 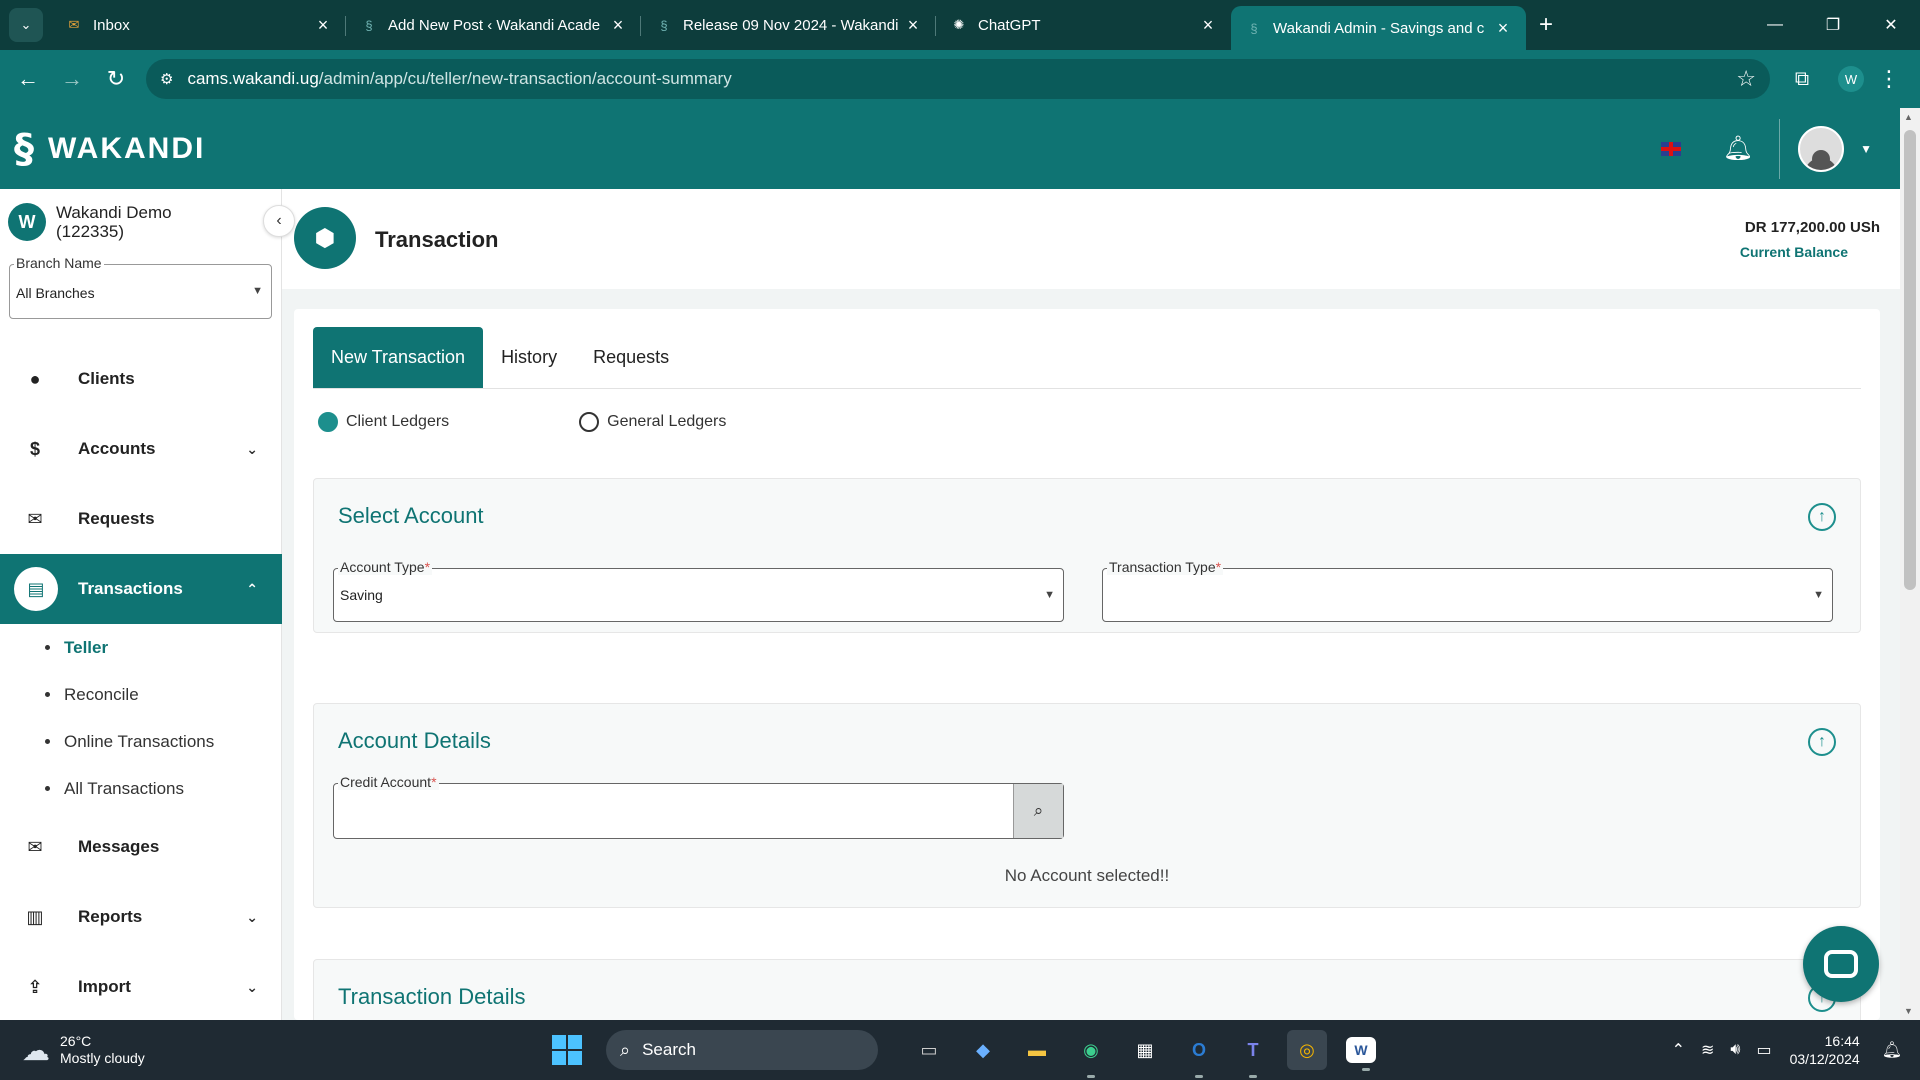 What do you see at coordinates (198, 25) in the screenshot?
I see `browser-tab-inbox: ✉ Inbox ×` at bounding box center [198, 25].